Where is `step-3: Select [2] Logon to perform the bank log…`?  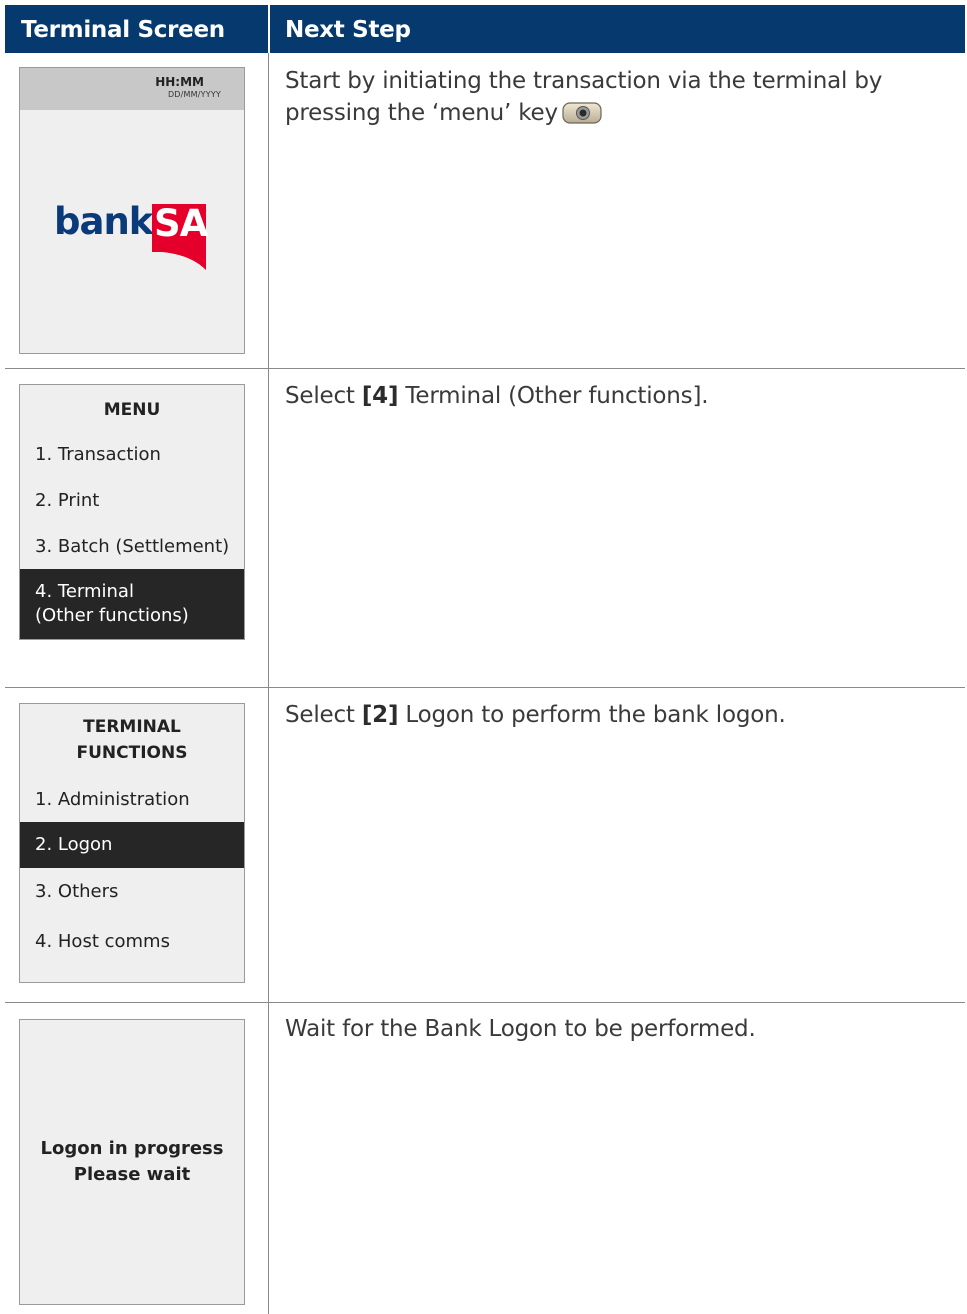 step-3: Select [2] Logon to perform the bank log… is located at coordinates (605, 715).